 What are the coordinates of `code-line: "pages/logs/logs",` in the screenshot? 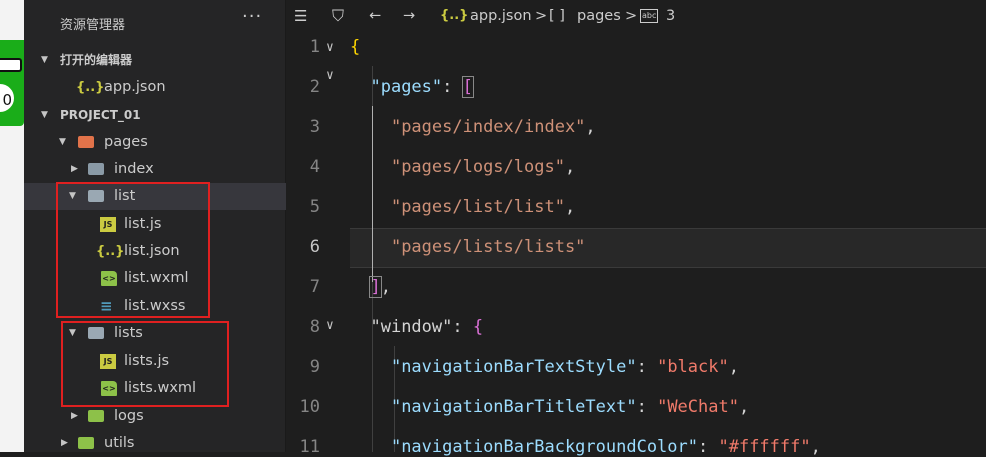 It's located at (483, 167).